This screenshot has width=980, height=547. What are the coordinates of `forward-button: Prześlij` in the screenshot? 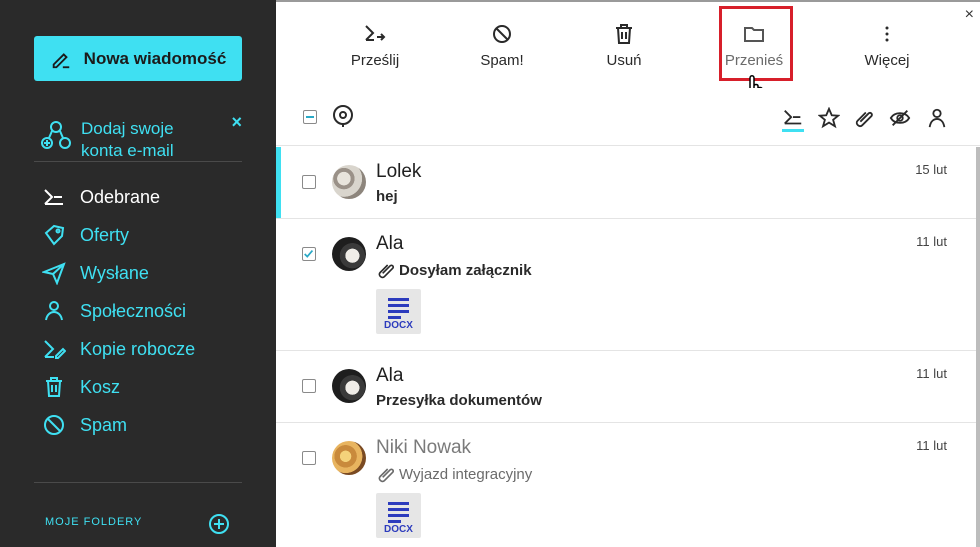 It's located at (375, 45).